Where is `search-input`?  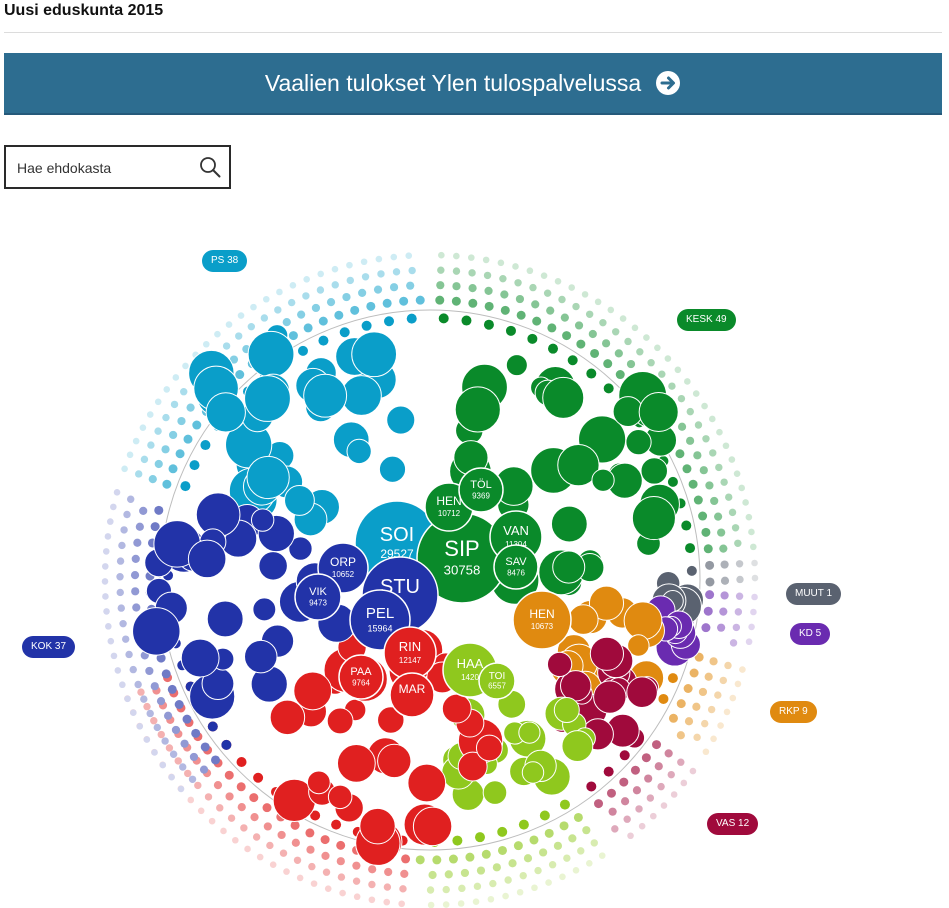 search-input is located at coordinates (104, 168).